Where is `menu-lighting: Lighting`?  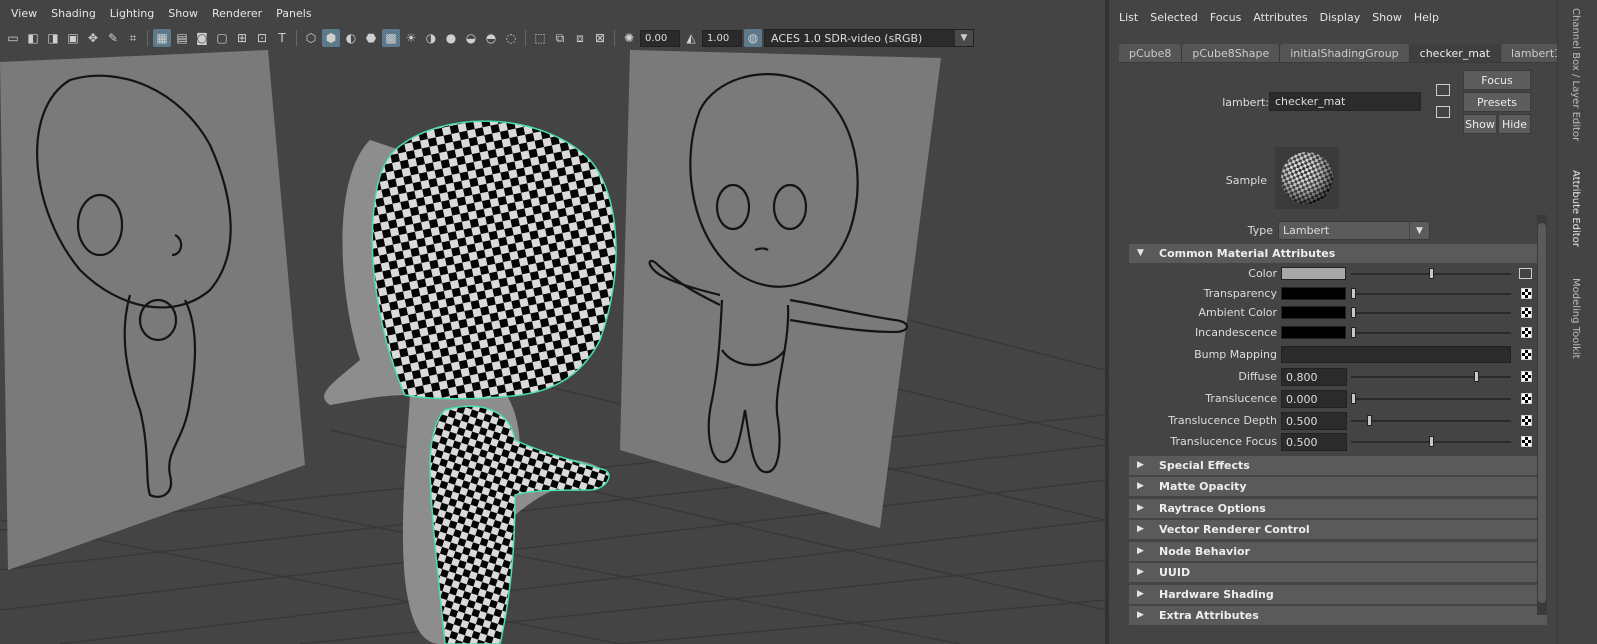
menu-lighting: Lighting is located at coordinates (132, 13).